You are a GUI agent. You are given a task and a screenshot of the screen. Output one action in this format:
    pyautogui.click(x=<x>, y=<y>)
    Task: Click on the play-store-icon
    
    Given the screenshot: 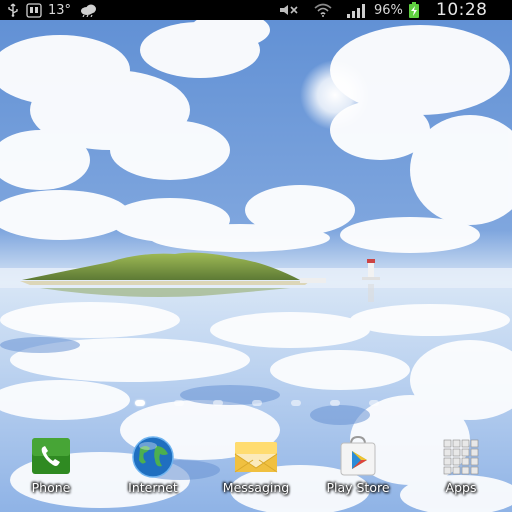 What is the action you would take?
    pyautogui.click(x=358, y=455)
    